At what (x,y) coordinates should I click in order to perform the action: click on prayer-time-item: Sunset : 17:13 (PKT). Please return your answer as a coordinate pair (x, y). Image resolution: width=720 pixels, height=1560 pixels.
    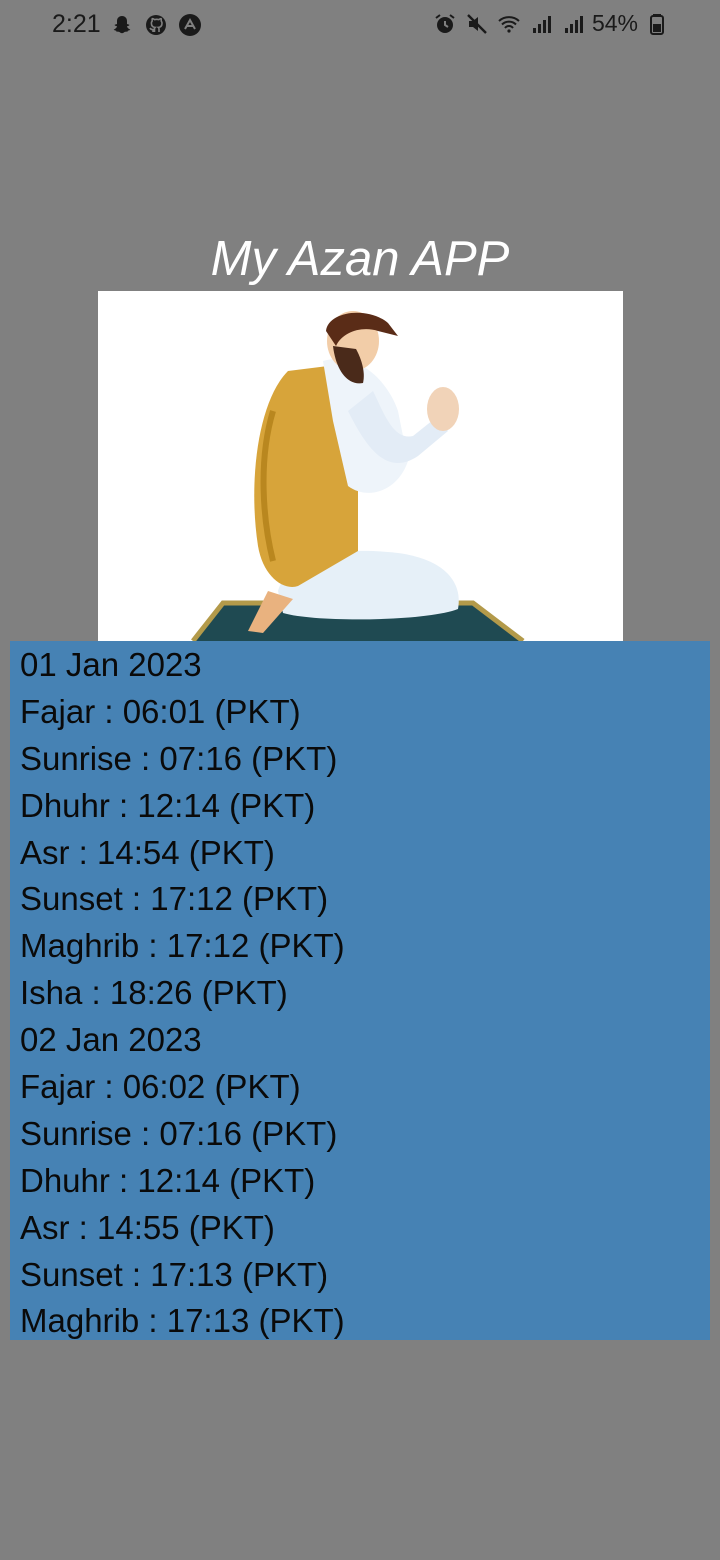
    Looking at the image, I should click on (174, 1274).